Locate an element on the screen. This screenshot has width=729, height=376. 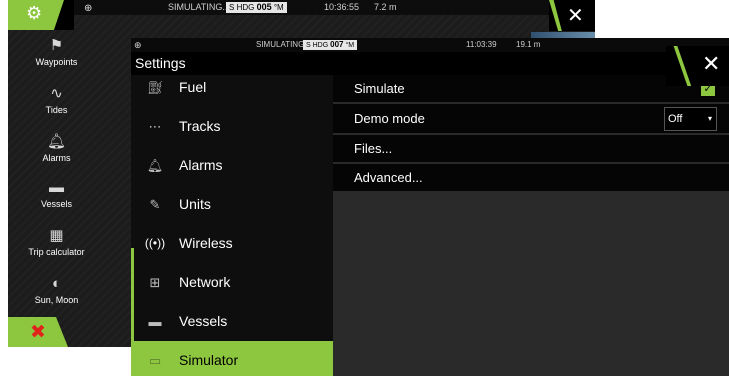
sidebar-item-label: Vessels is located at coordinates (56, 204).